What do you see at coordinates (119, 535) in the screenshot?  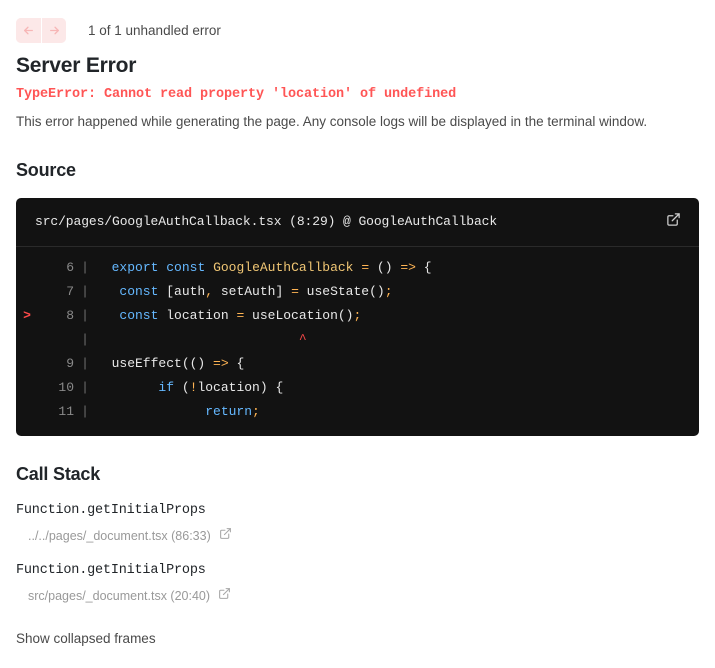 I see `call-stack-location: ../../pages/_document.tsx (86:33)` at bounding box center [119, 535].